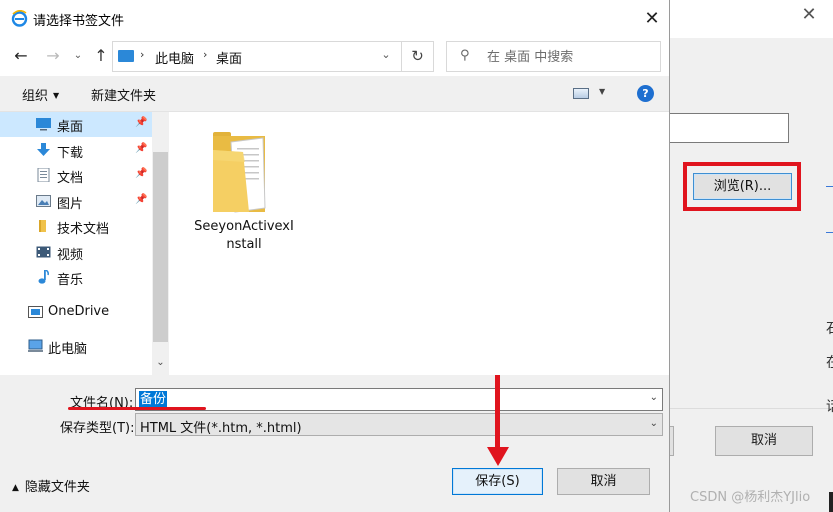 The width and height of the screenshot is (833, 512). What do you see at coordinates (569, 57) in the screenshot?
I see `search-input` at bounding box center [569, 57].